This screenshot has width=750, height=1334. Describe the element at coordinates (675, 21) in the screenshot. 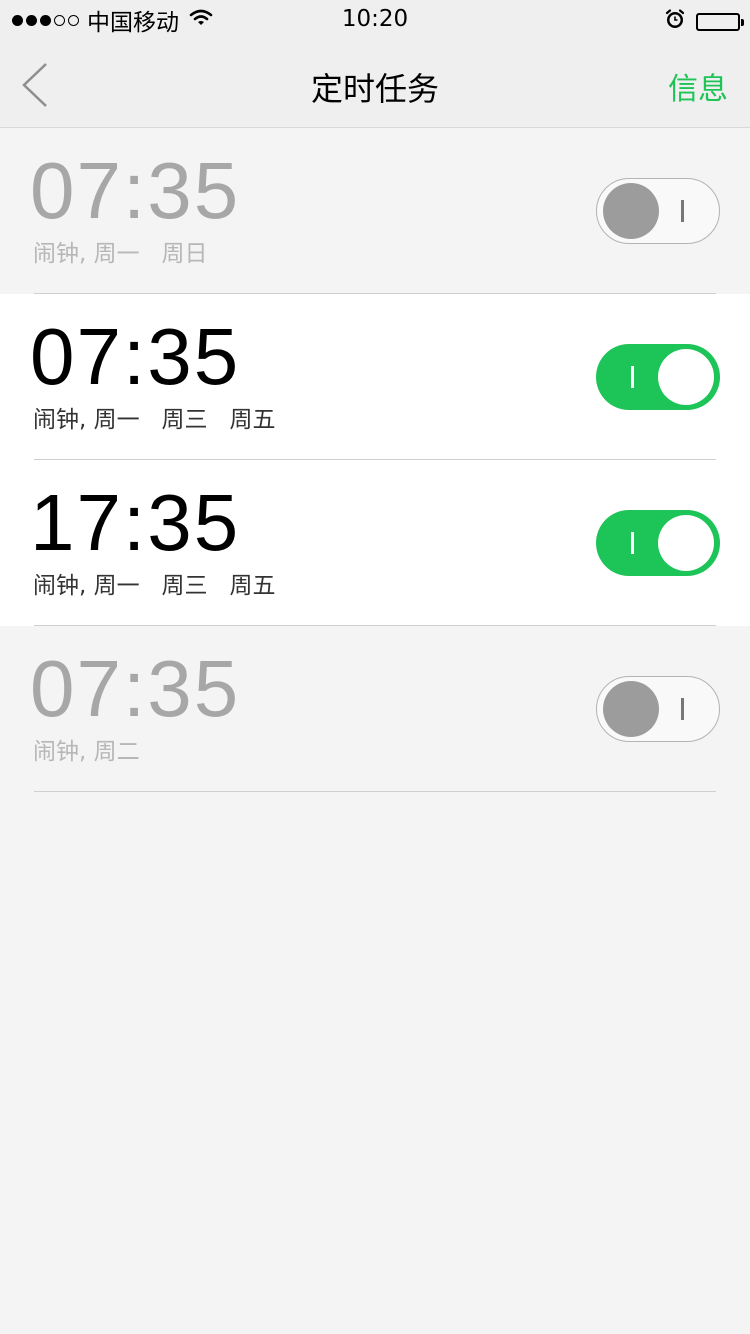

I see `alarm-clock-icon` at that location.